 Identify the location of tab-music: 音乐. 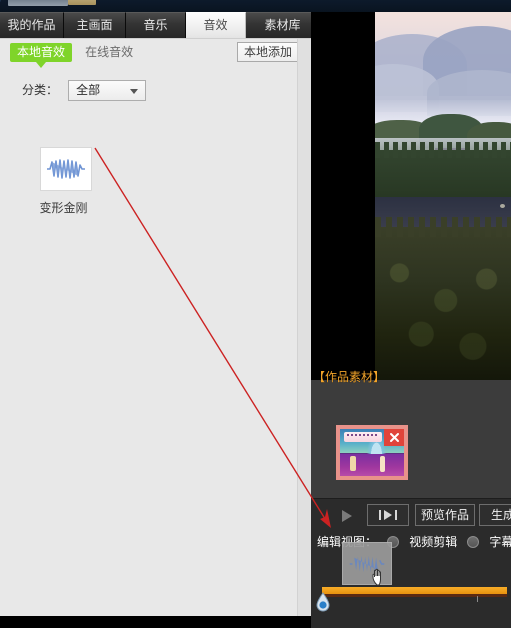
(156, 25).